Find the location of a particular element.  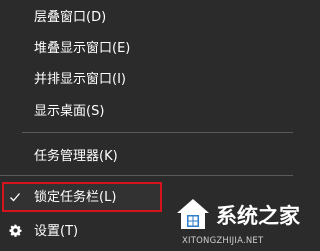

menu-item-label: 并排显示窗口(I) is located at coordinates (80, 79).